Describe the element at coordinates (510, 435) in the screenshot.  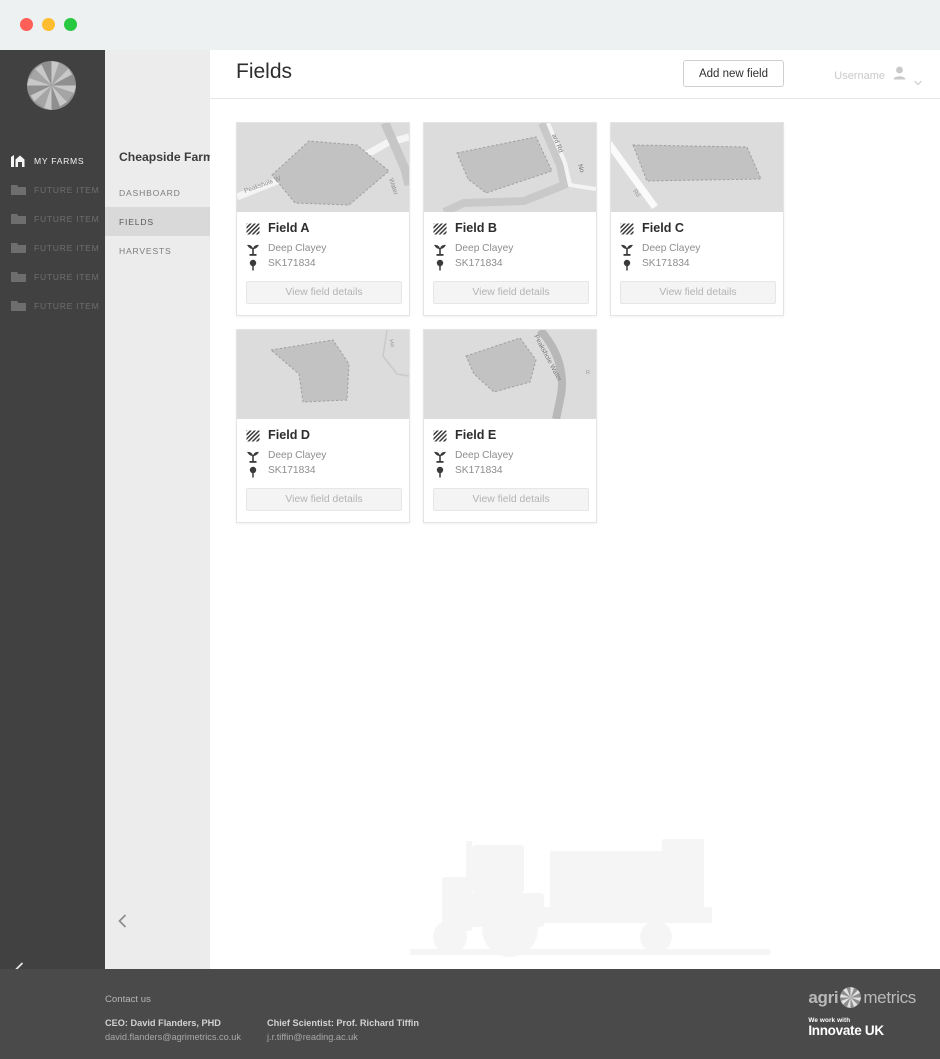
I see `field-name-row: Field E` at that location.